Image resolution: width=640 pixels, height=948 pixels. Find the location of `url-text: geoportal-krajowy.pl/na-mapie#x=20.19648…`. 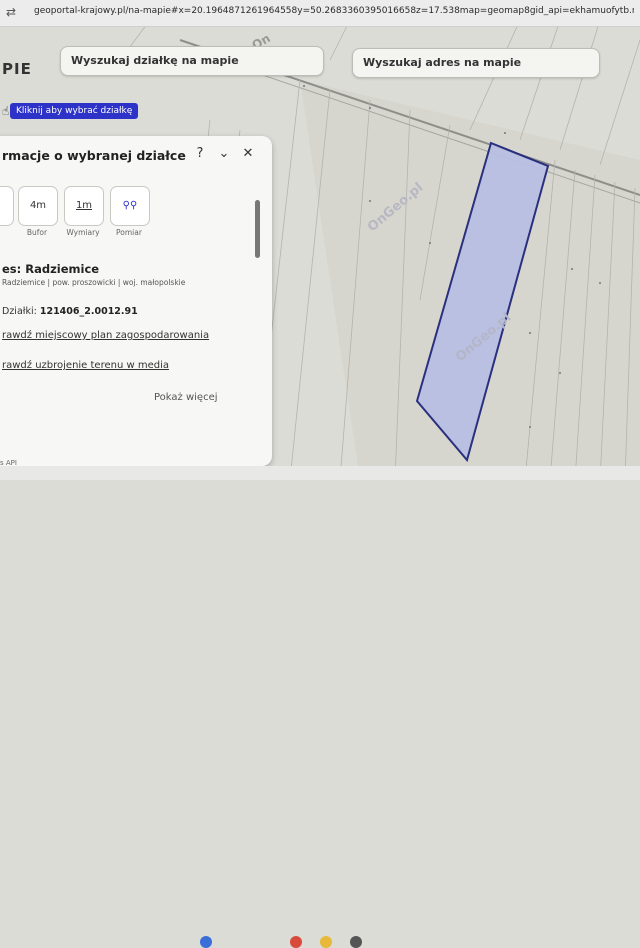

url-text: geoportal-krajowy.pl/na-mapie#x=20.19648… is located at coordinates (334, 11).